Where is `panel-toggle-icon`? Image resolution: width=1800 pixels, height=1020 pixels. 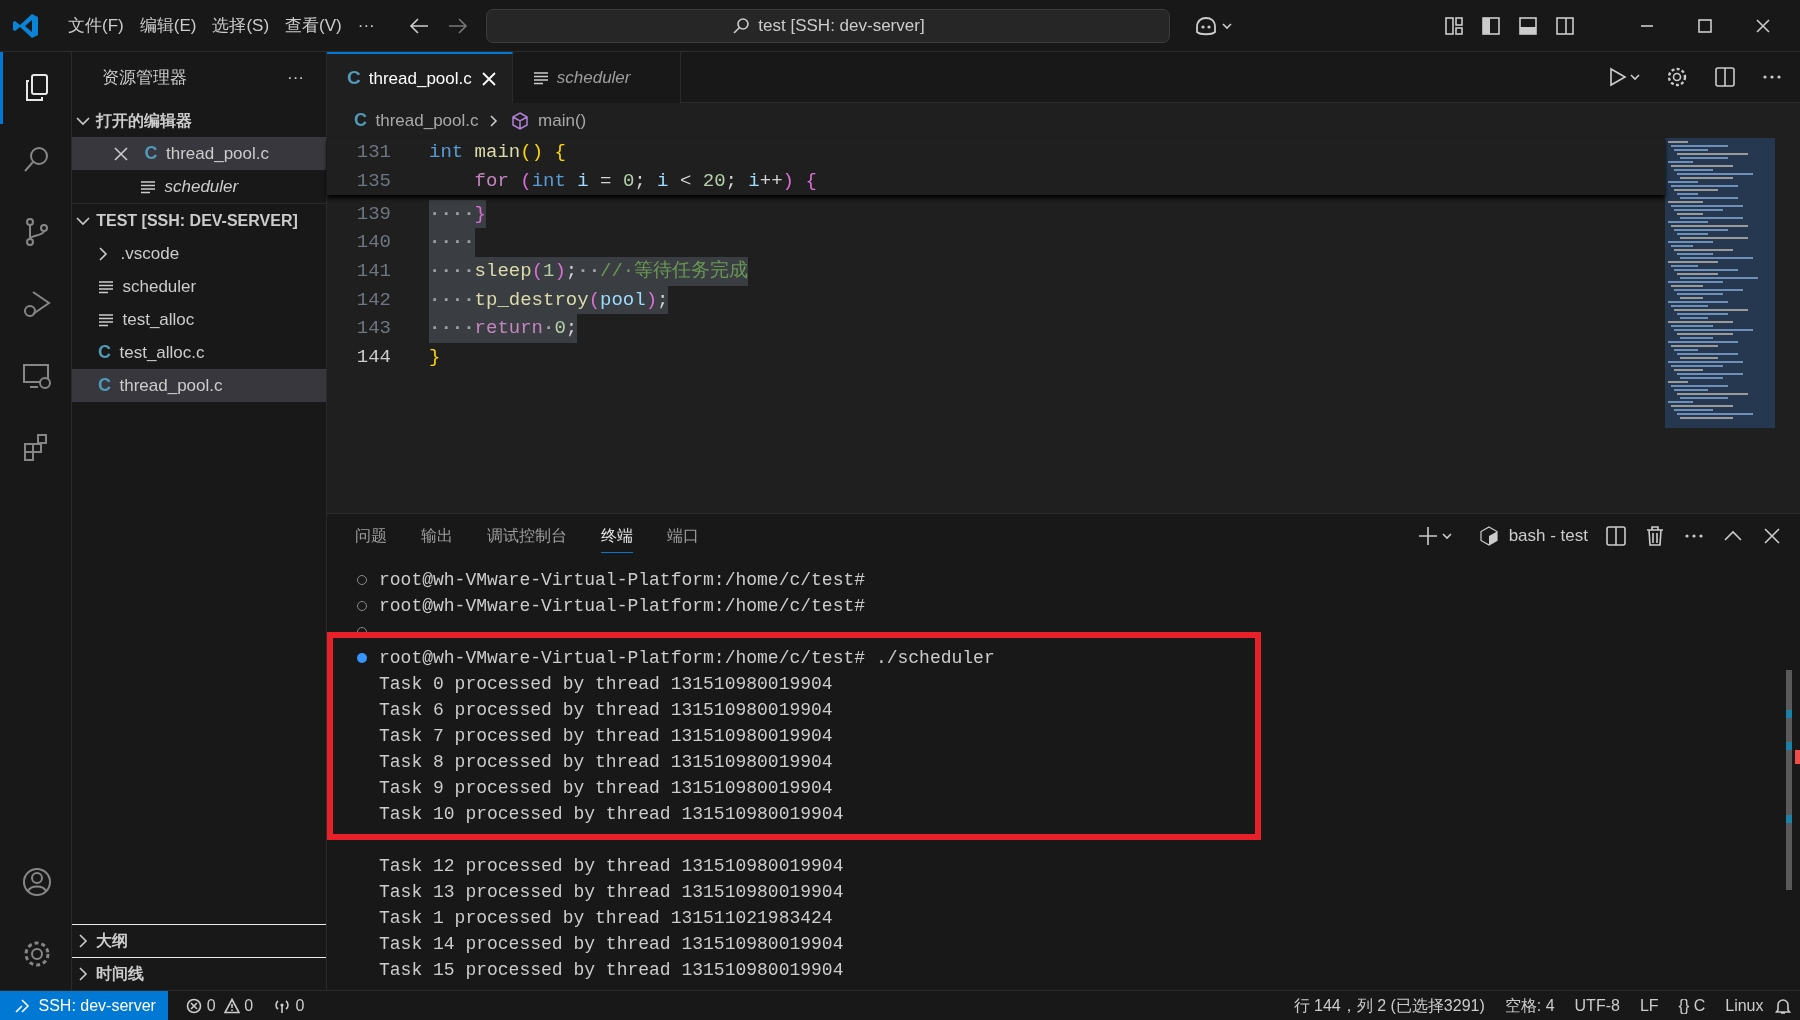 panel-toggle-icon is located at coordinates (1528, 25).